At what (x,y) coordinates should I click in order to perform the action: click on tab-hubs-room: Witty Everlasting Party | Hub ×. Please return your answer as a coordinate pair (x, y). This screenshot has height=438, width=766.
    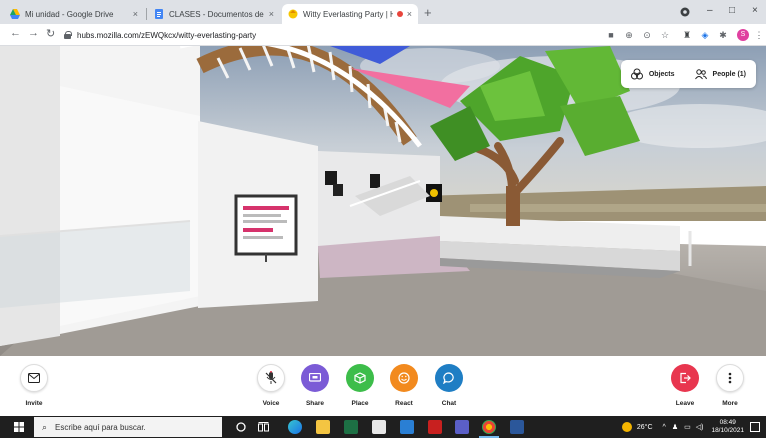
    Looking at the image, I should click on (350, 14).